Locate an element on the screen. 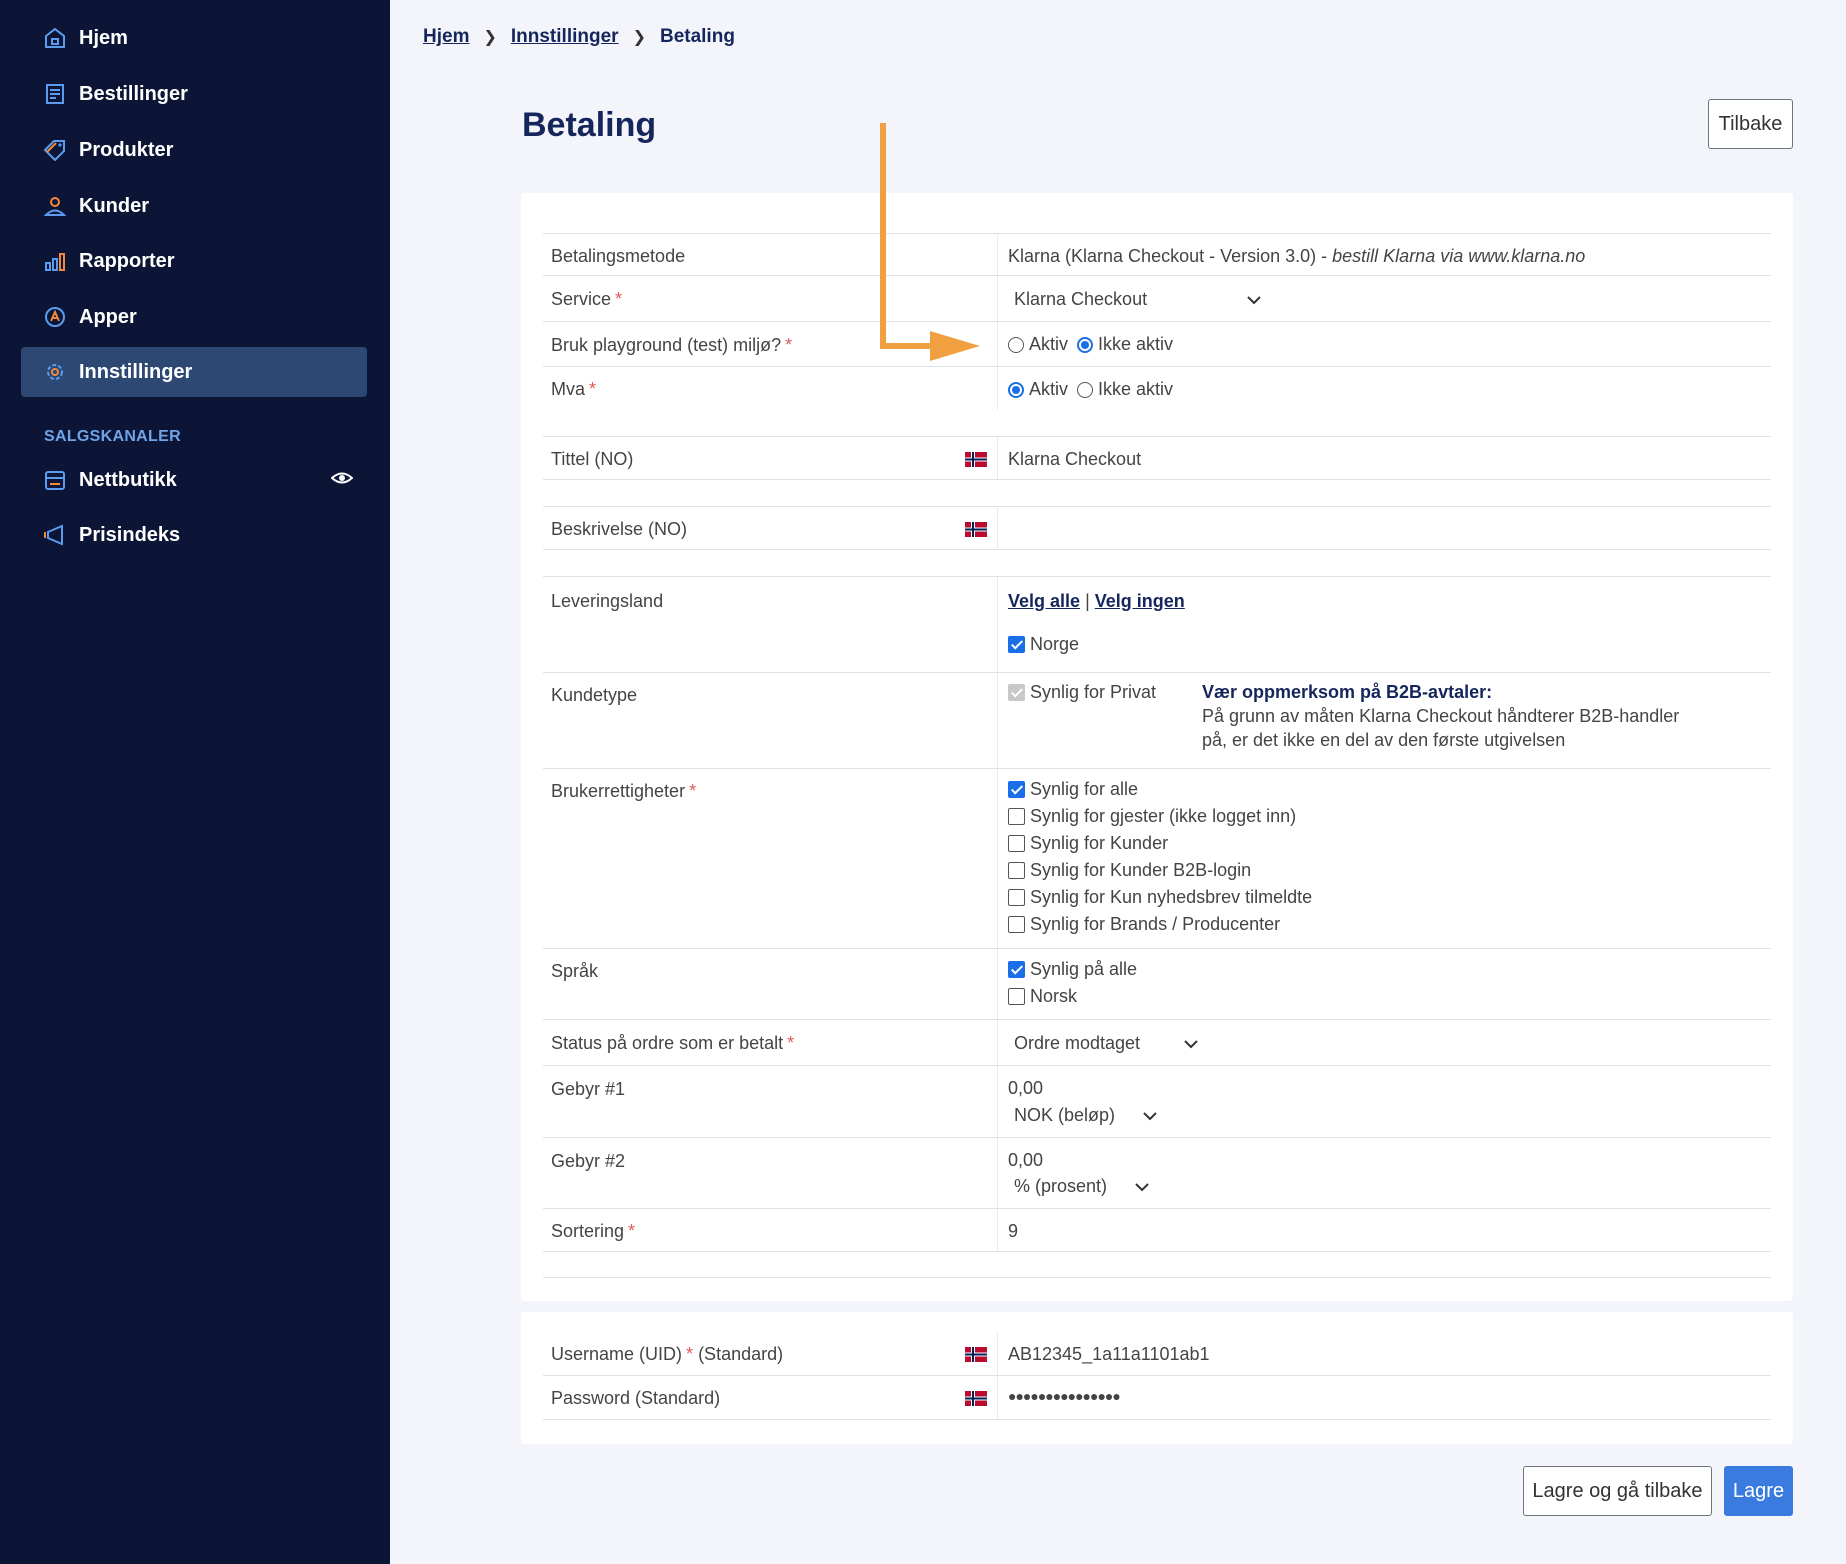 Image resolution: width=1846 pixels, height=1564 pixels. service-select: Klarna Checkout is located at coordinates (1137, 299).